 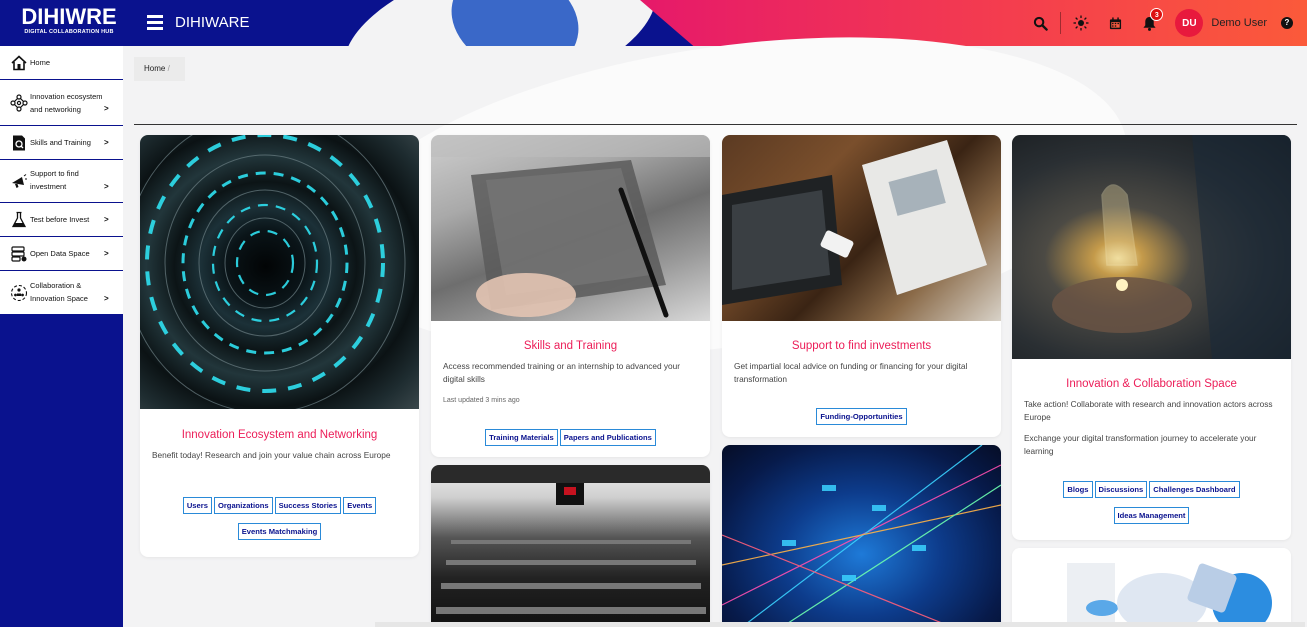 What do you see at coordinates (570, 228) in the screenshot?
I see `notebook-image` at bounding box center [570, 228].